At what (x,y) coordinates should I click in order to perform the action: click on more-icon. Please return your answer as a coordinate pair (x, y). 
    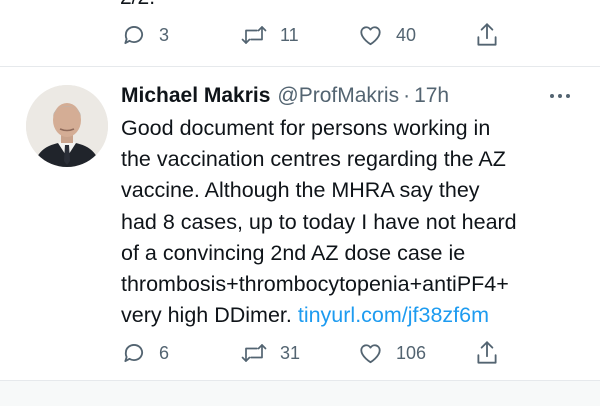
    Looking at the image, I should click on (560, 96).